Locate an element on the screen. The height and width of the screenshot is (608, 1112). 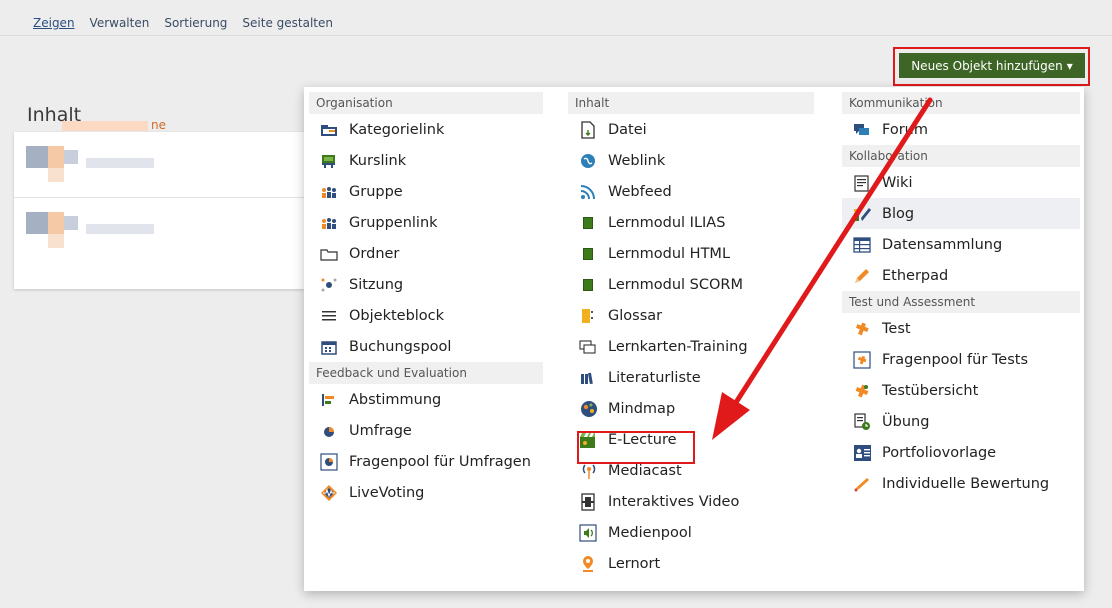
menu-item-kategorielink: Kategorielink is located at coordinates (426, 129).